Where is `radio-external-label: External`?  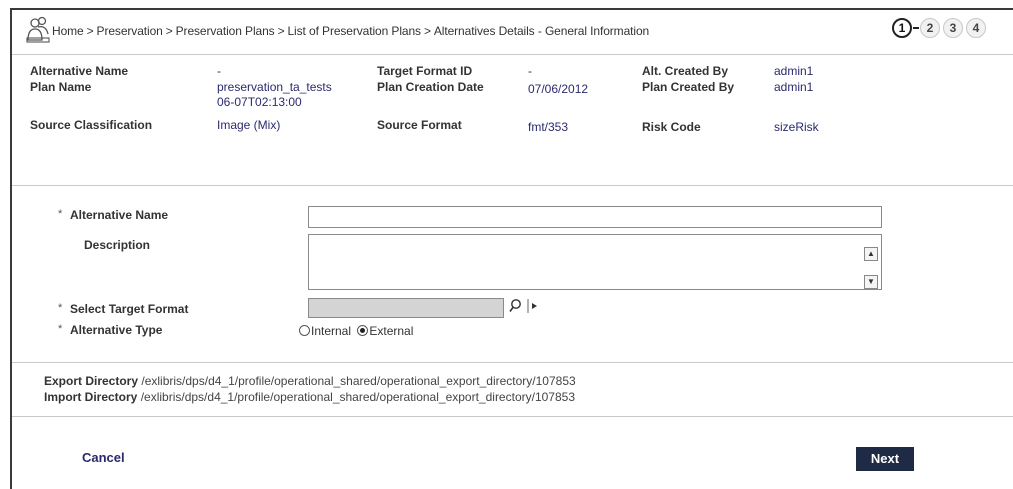 radio-external-label: External is located at coordinates (391, 331).